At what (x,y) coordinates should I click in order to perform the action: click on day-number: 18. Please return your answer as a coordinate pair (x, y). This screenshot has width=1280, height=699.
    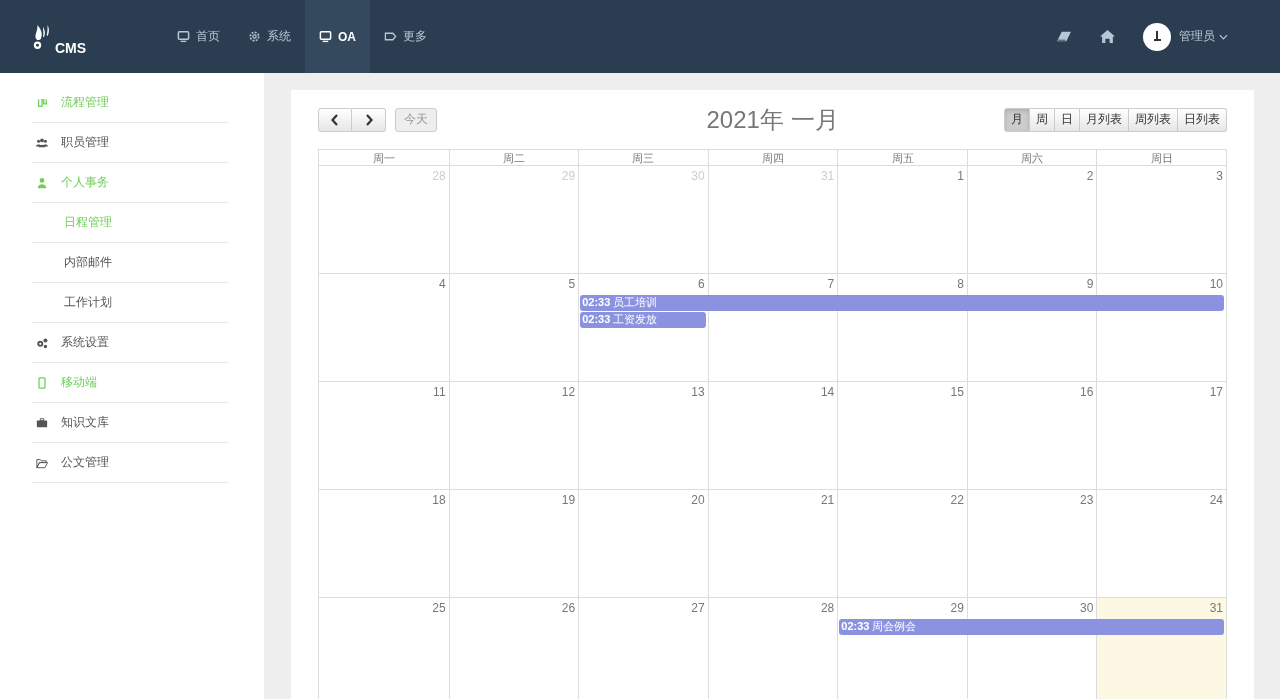
    Looking at the image, I should click on (439, 500).